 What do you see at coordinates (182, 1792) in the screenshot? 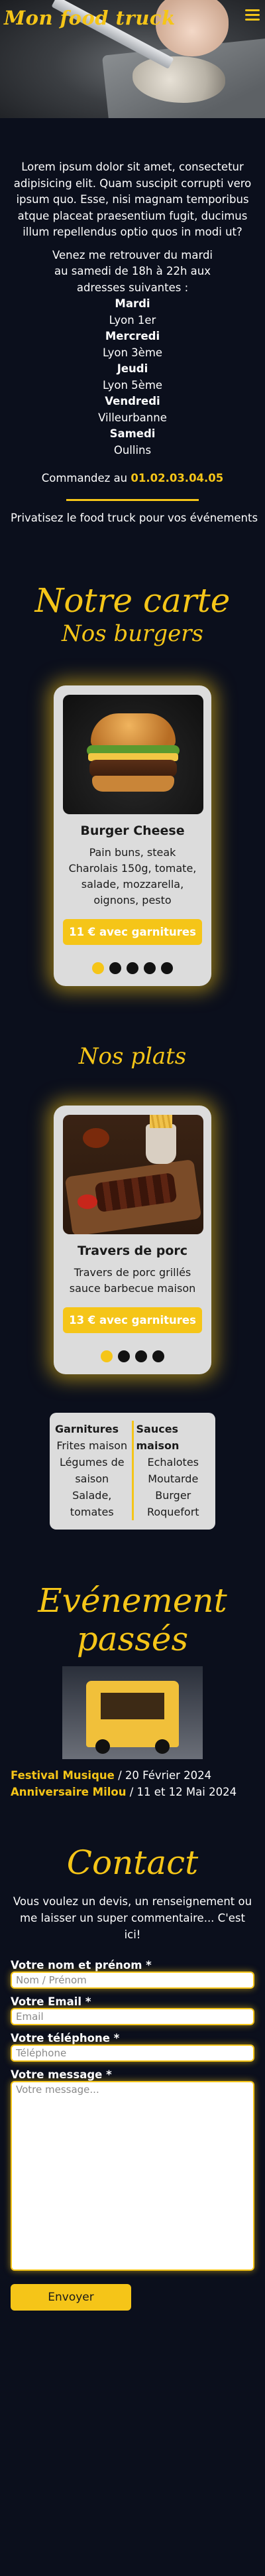
I see `event-date: / 11 et 12 Mai 2024` at bounding box center [182, 1792].